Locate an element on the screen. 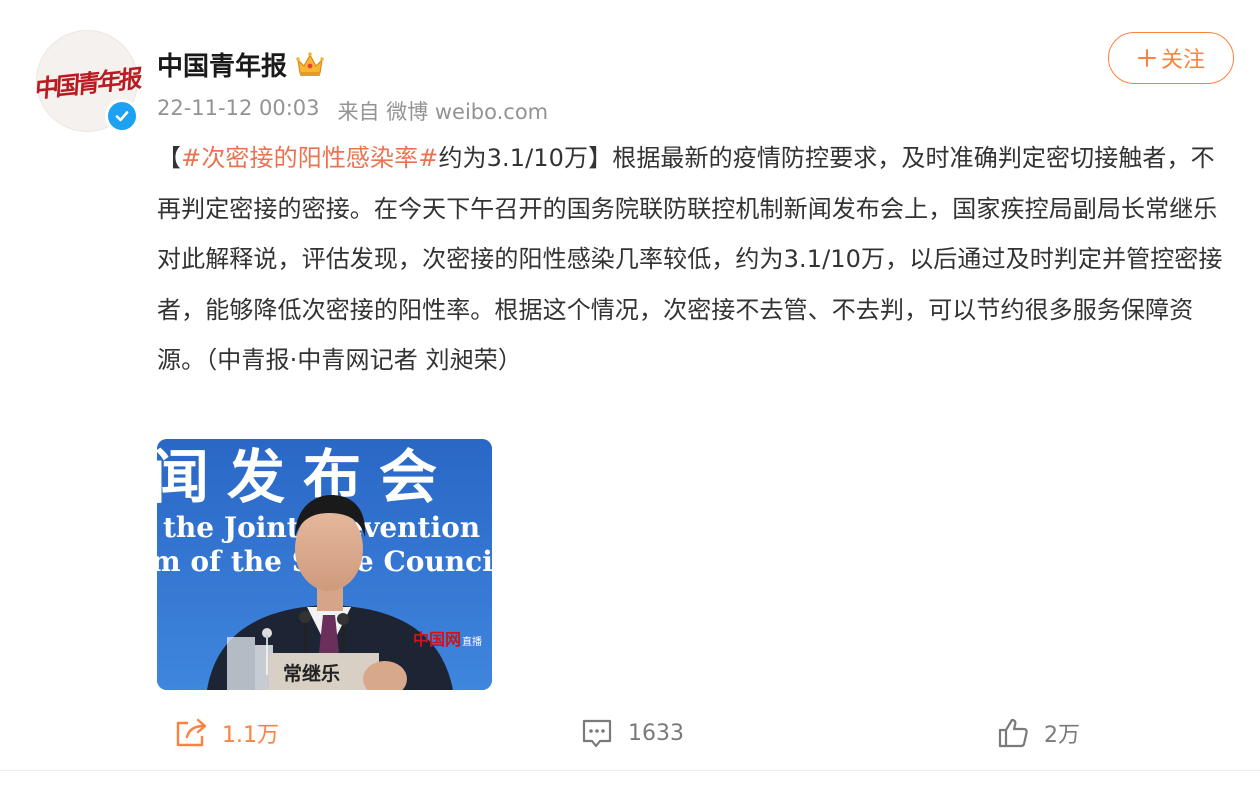  post-meta: 22-11-12 00:03 来自 微博 weibo.com is located at coordinates (352, 111).